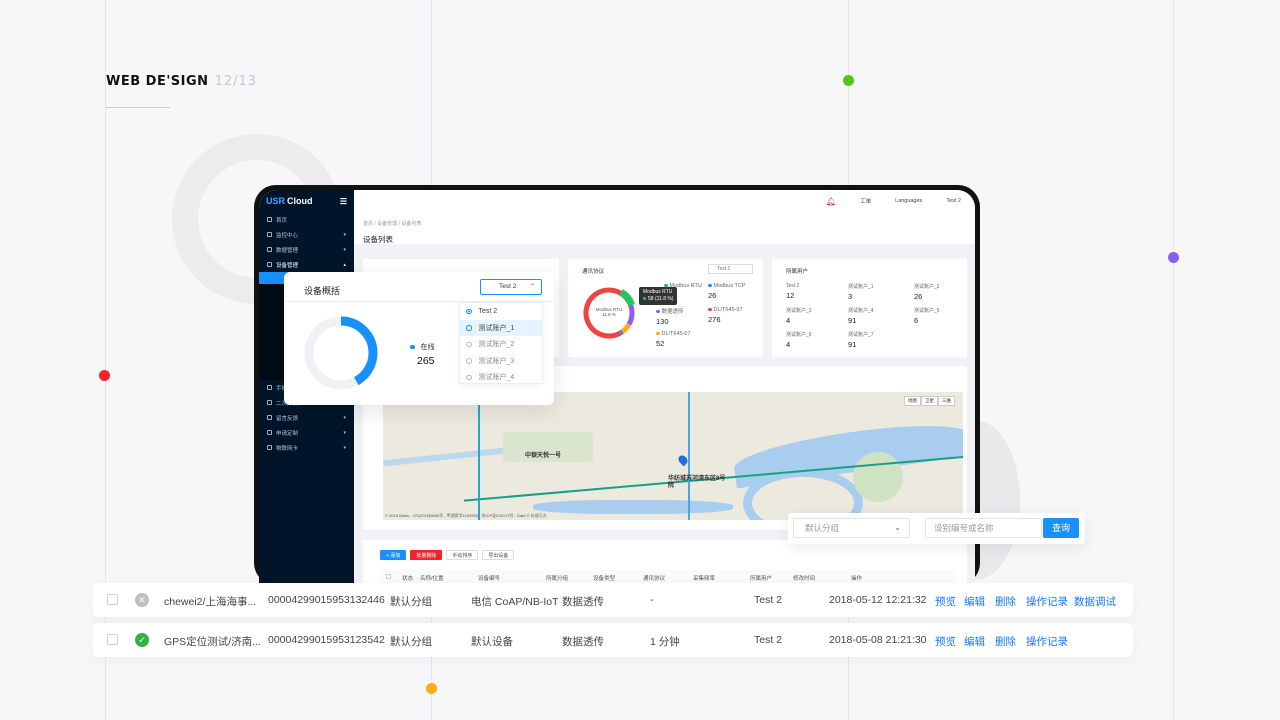  I want to click on col-id: 设备编号, so click(489, 579).